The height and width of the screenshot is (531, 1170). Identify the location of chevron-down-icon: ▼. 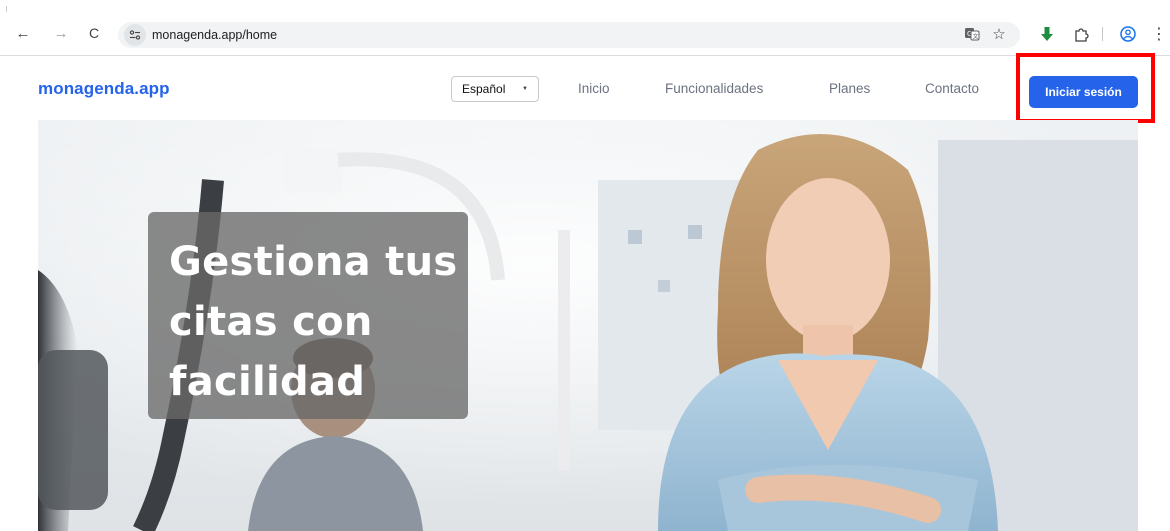
(525, 89).